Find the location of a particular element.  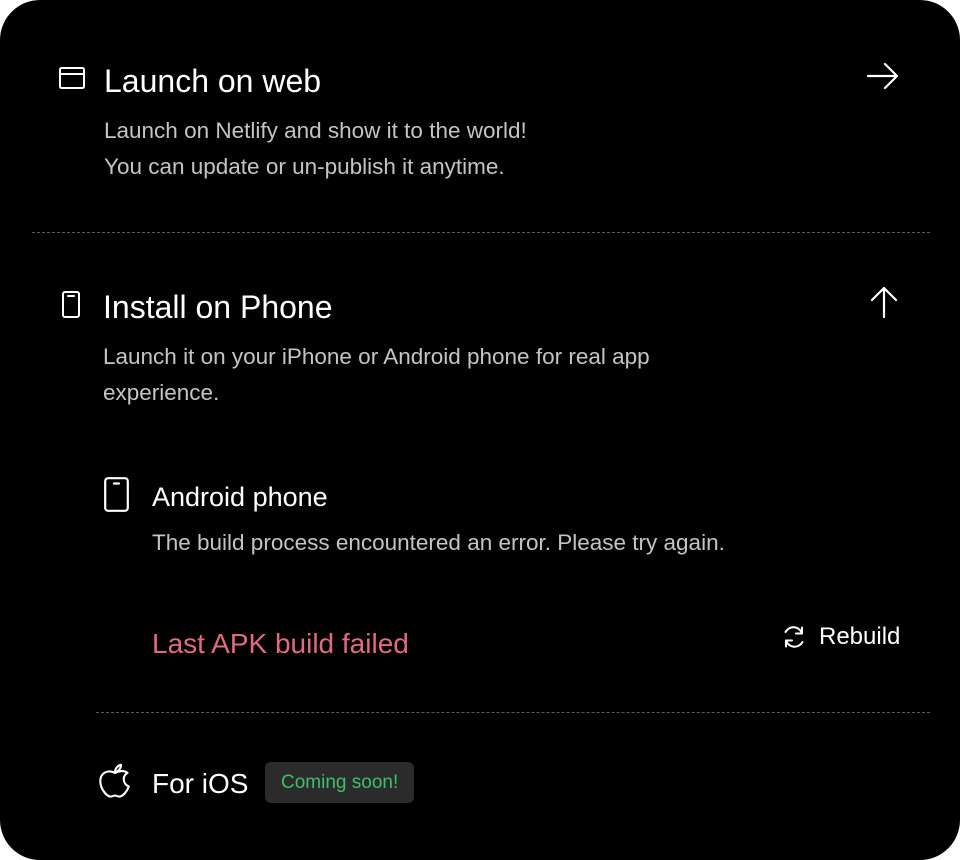

subsection-divider is located at coordinates (513, 712).